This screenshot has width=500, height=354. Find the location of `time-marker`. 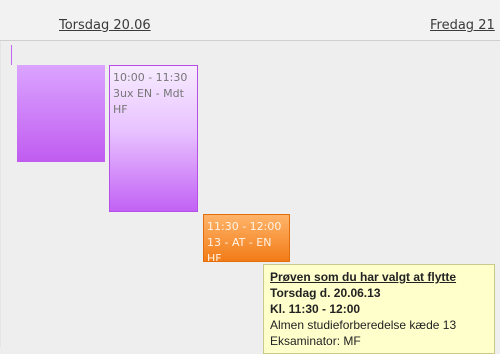

time-marker is located at coordinates (11, 55).